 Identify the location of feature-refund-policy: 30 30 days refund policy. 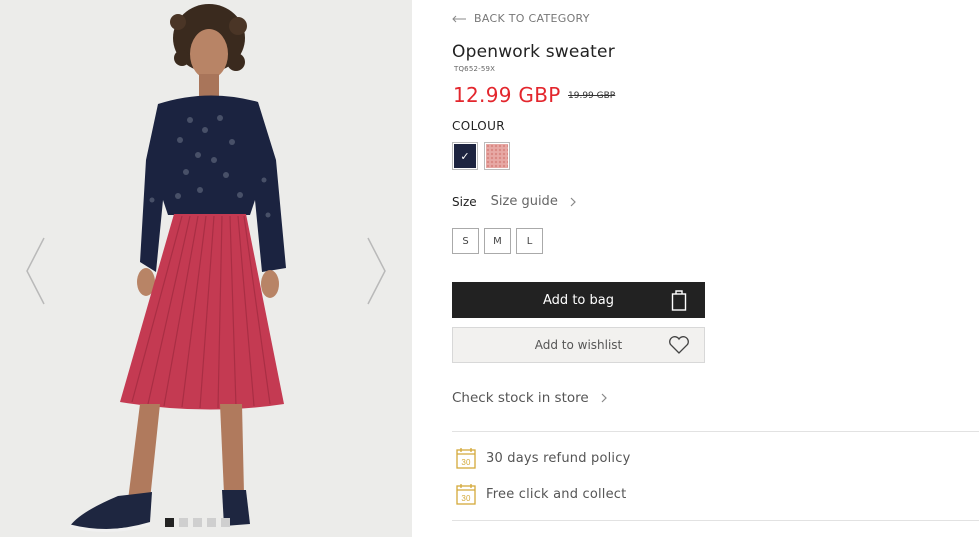
(543, 458).